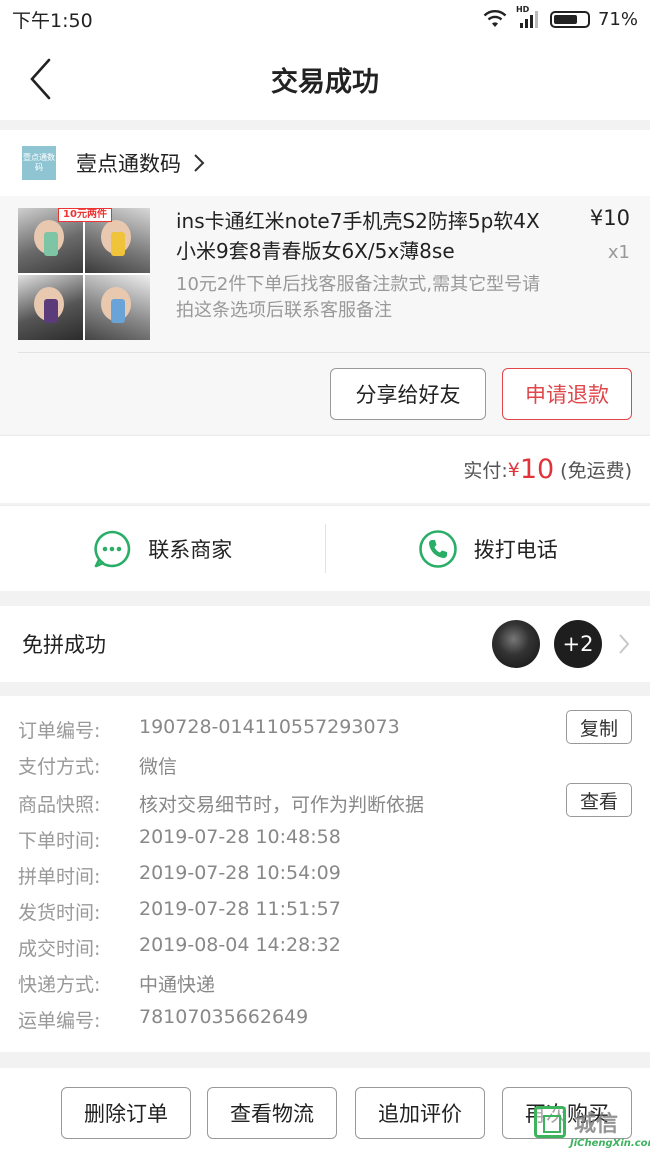 Image resolution: width=650 pixels, height=1155 pixels. What do you see at coordinates (59, 1021) in the screenshot?
I see `detail-label: 运单编号:` at bounding box center [59, 1021].